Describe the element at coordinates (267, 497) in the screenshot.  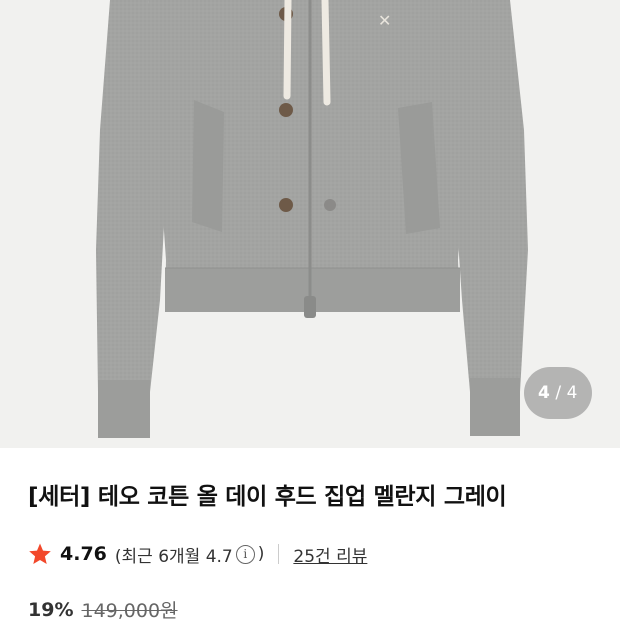
I see `product-title: [세터] 테오 코튼 올 데이 후드 집업 멜란지 그레이` at that location.